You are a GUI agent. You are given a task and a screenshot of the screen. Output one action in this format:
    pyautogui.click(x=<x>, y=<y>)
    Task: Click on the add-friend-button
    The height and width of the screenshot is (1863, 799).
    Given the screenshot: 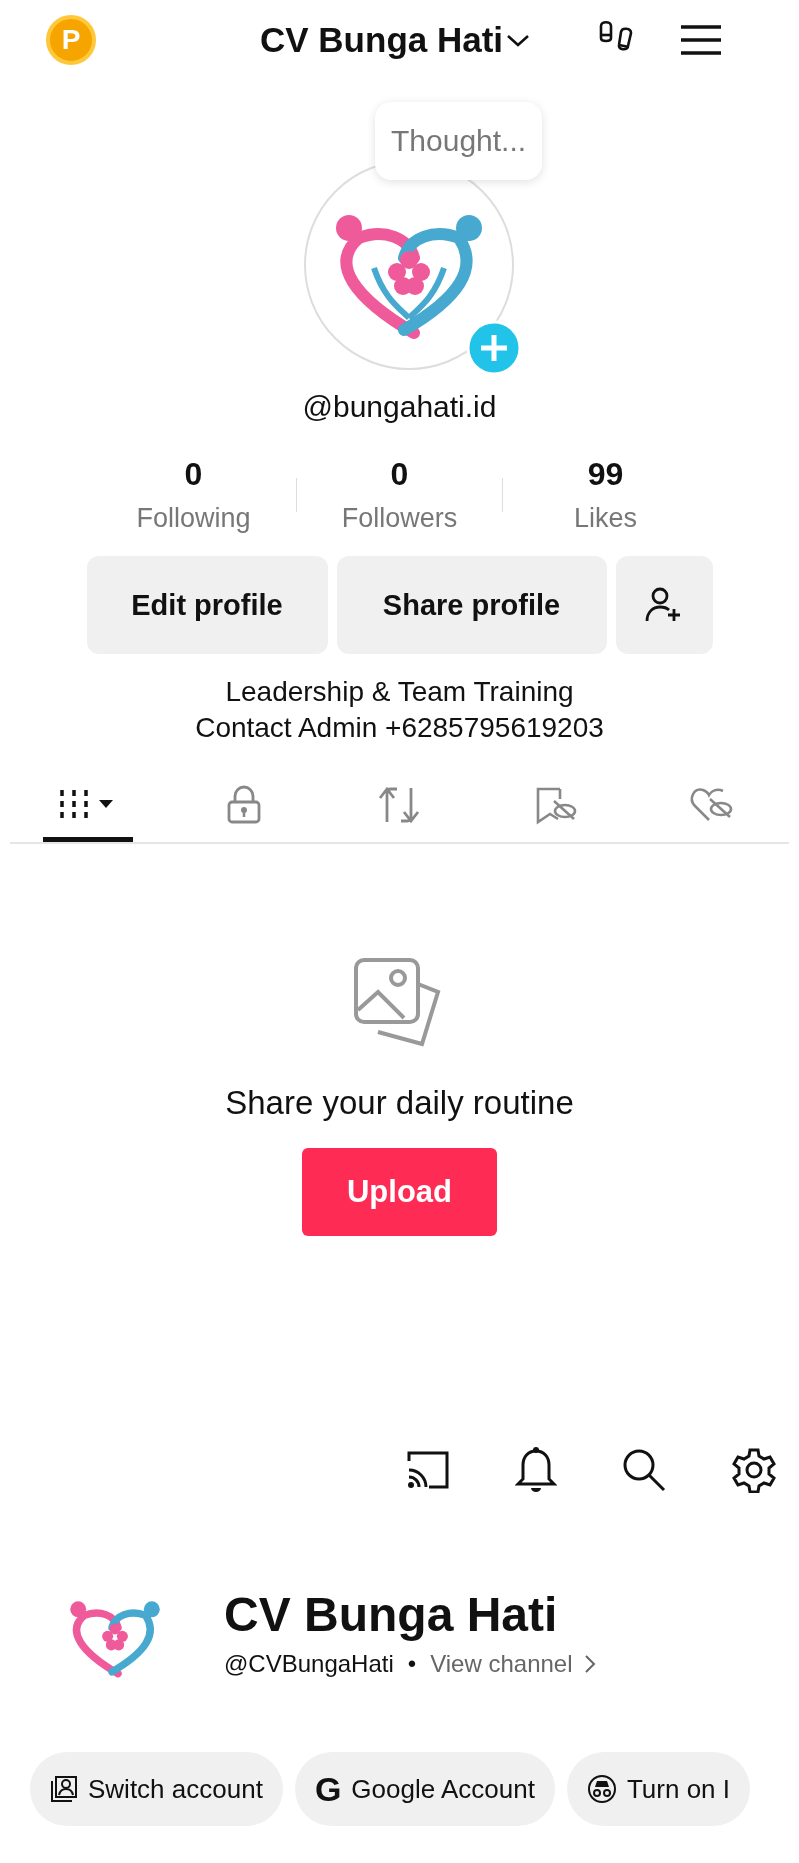 What is the action you would take?
    pyautogui.click(x=664, y=605)
    